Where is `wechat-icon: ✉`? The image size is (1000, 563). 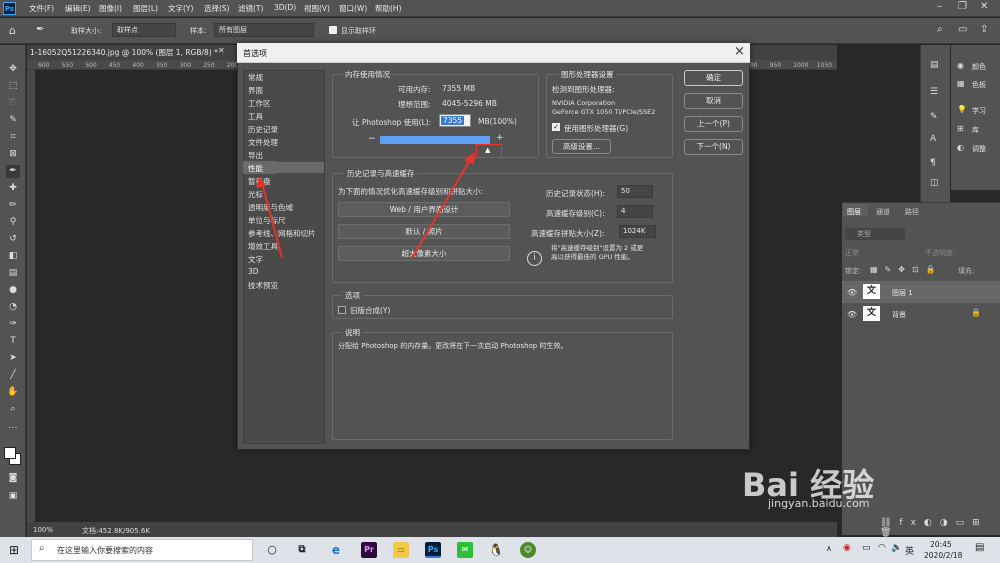
wechat-icon: ✉ is located at coordinates (465, 550).